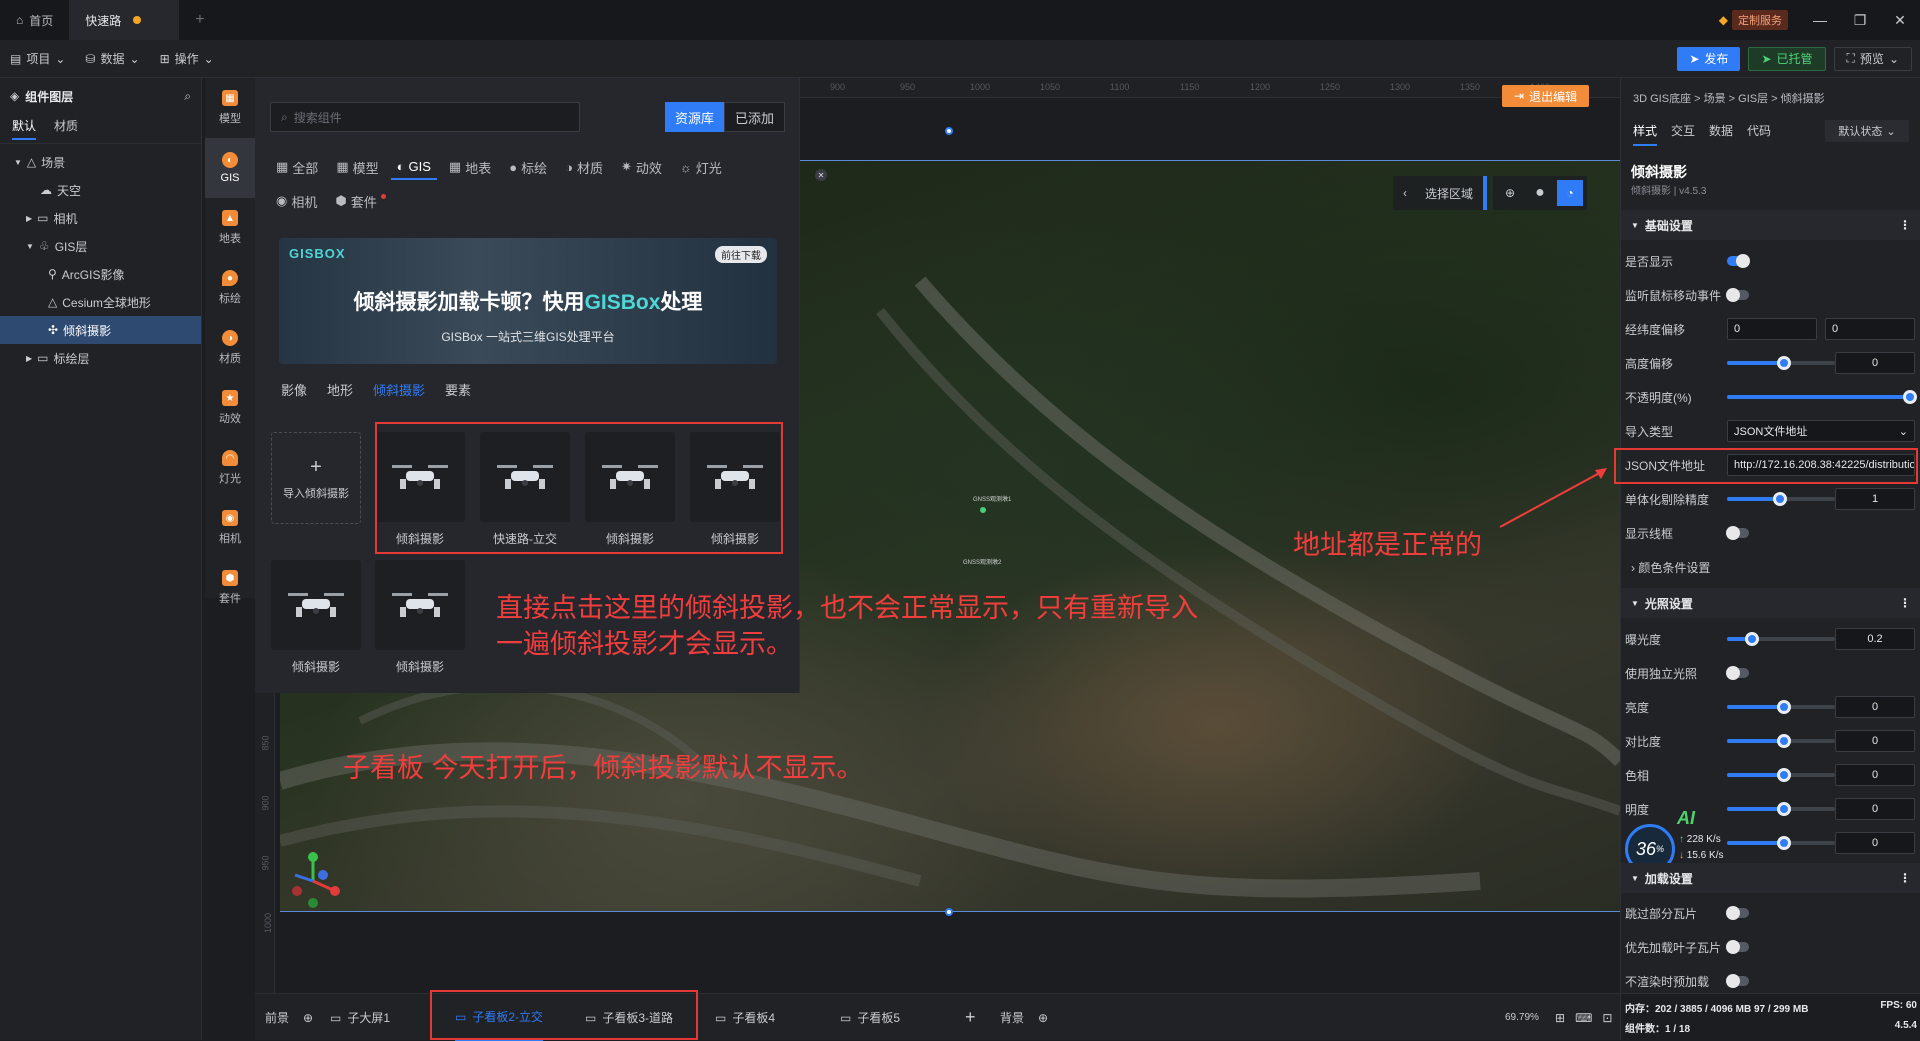 The image size is (1920, 1041). I want to click on brightness-slider, so click(1781, 707).